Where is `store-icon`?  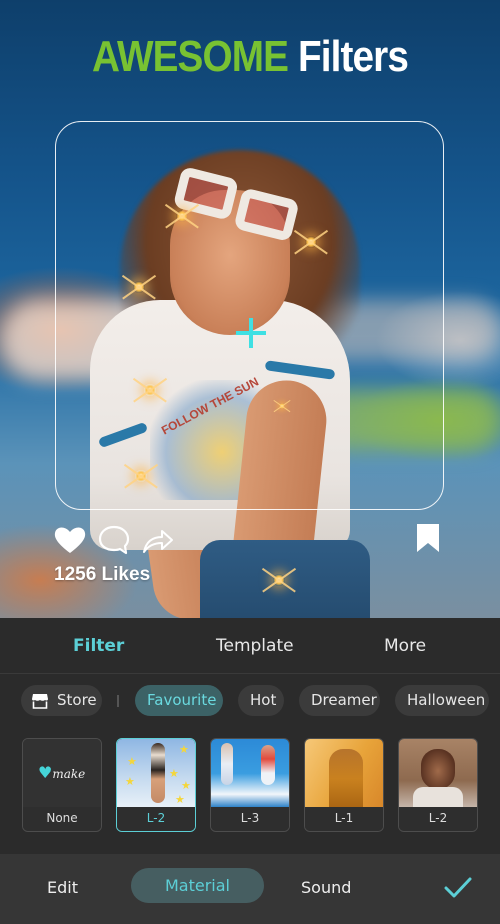
store-icon is located at coordinates (40, 701).